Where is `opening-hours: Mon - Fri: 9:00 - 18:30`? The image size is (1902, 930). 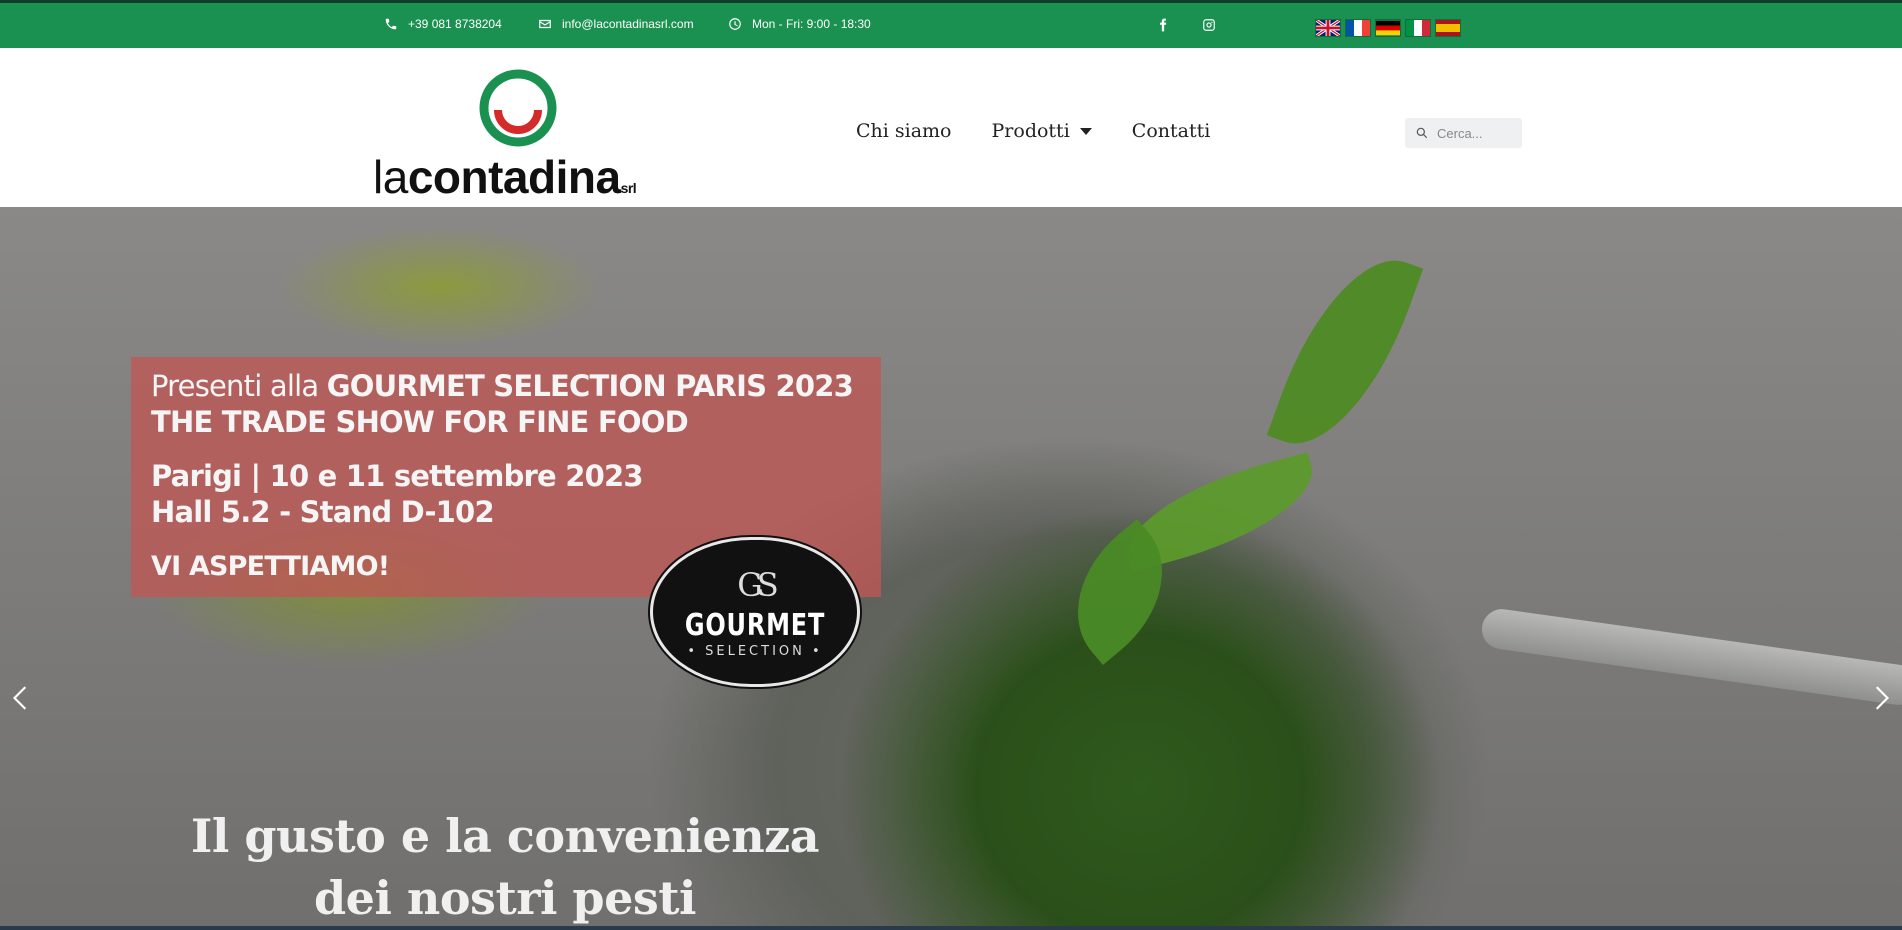 opening-hours: Mon - Fri: 9:00 - 18:30 is located at coordinates (799, 24).